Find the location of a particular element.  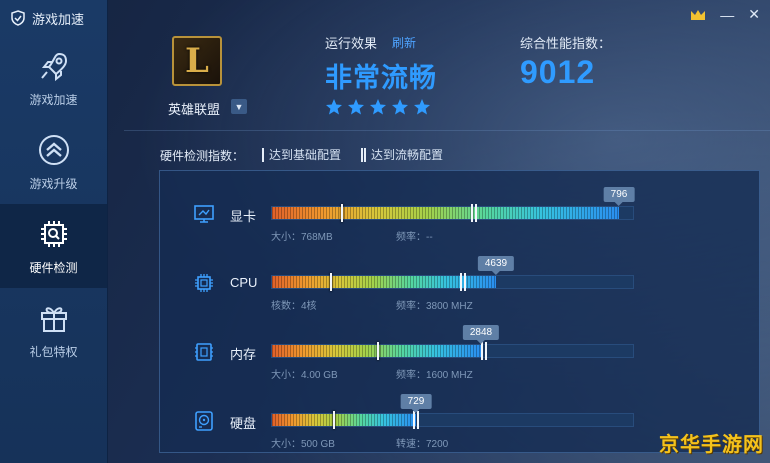

score-bar: 796 is located at coordinates (453, 204).